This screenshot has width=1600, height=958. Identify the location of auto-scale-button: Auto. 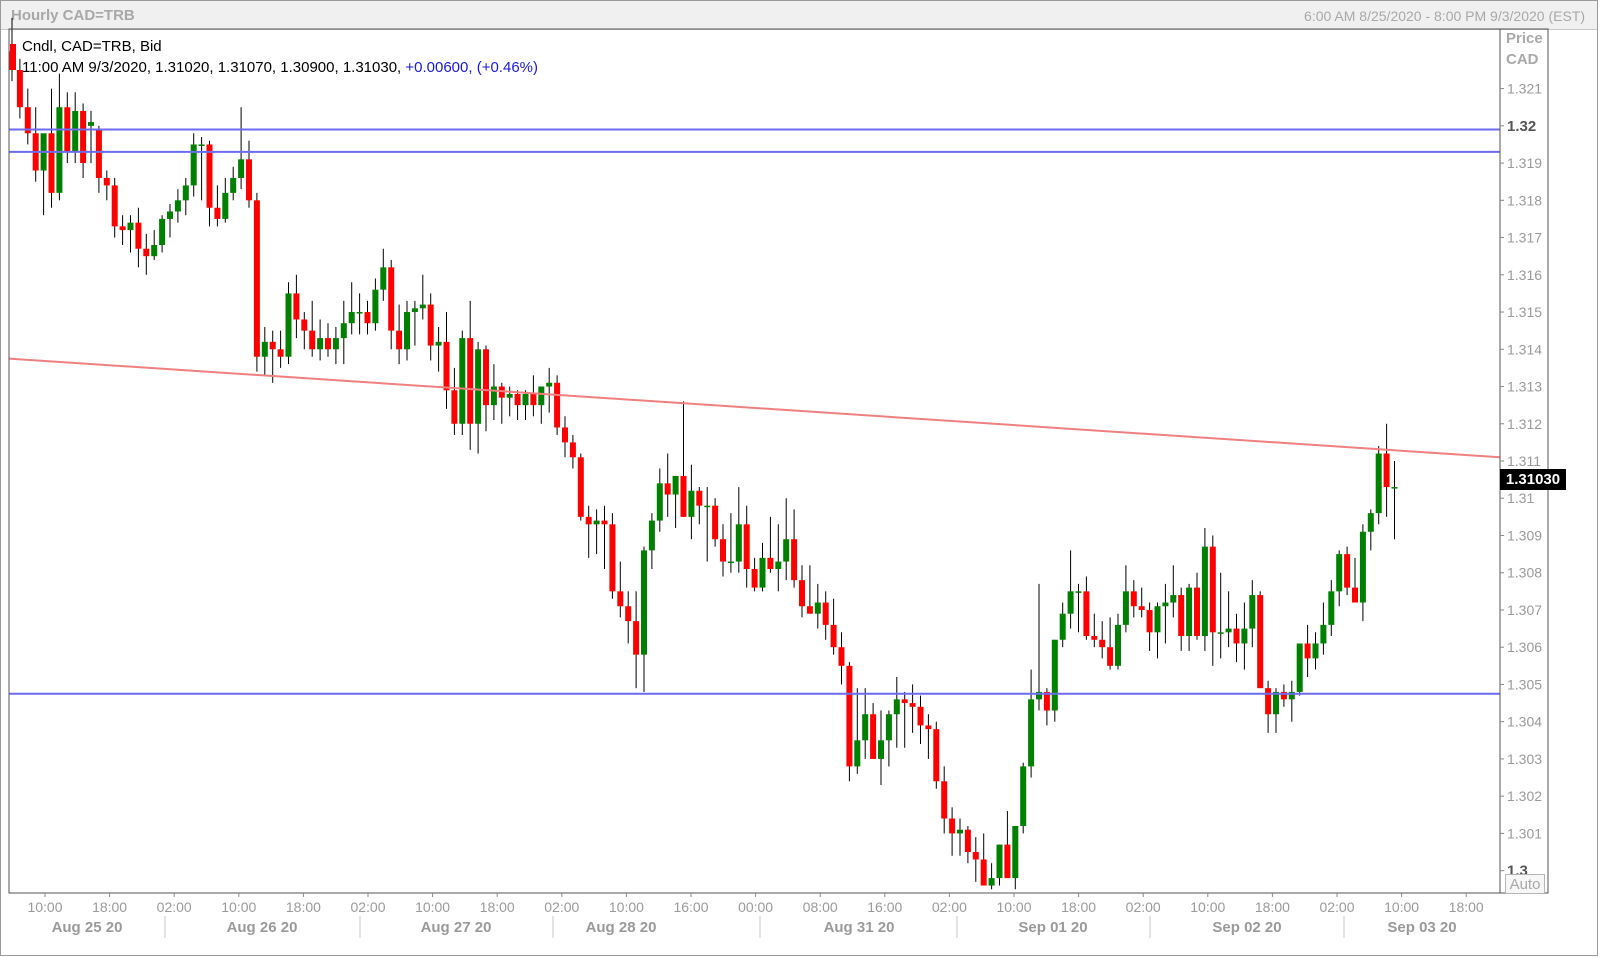
(1525, 884).